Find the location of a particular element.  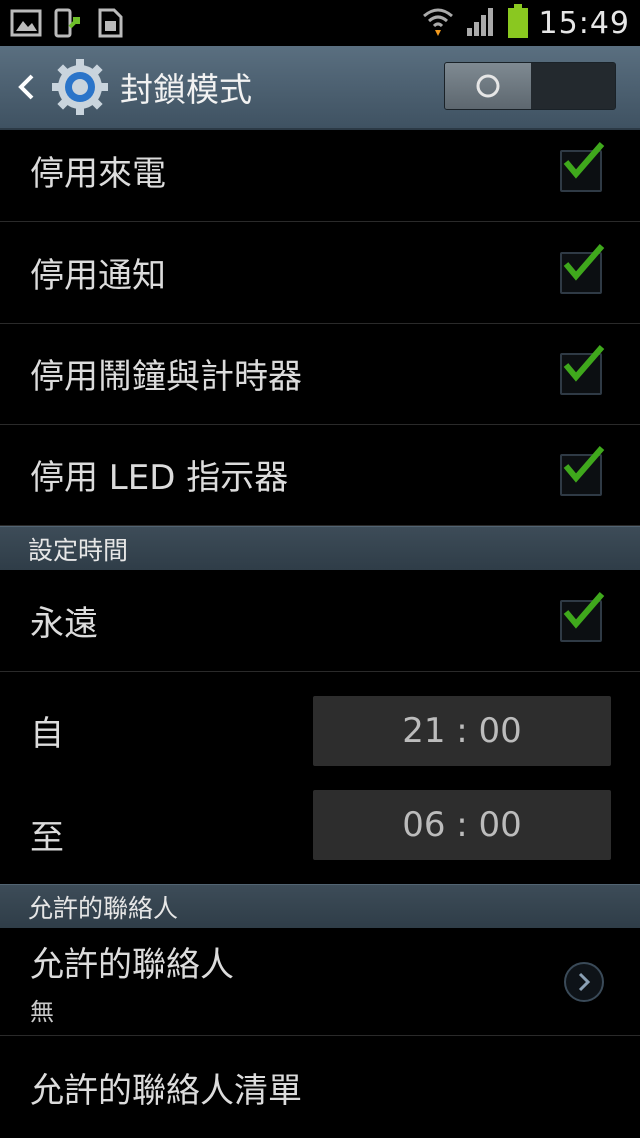

phone-update-icon is located at coordinates (68, 23).